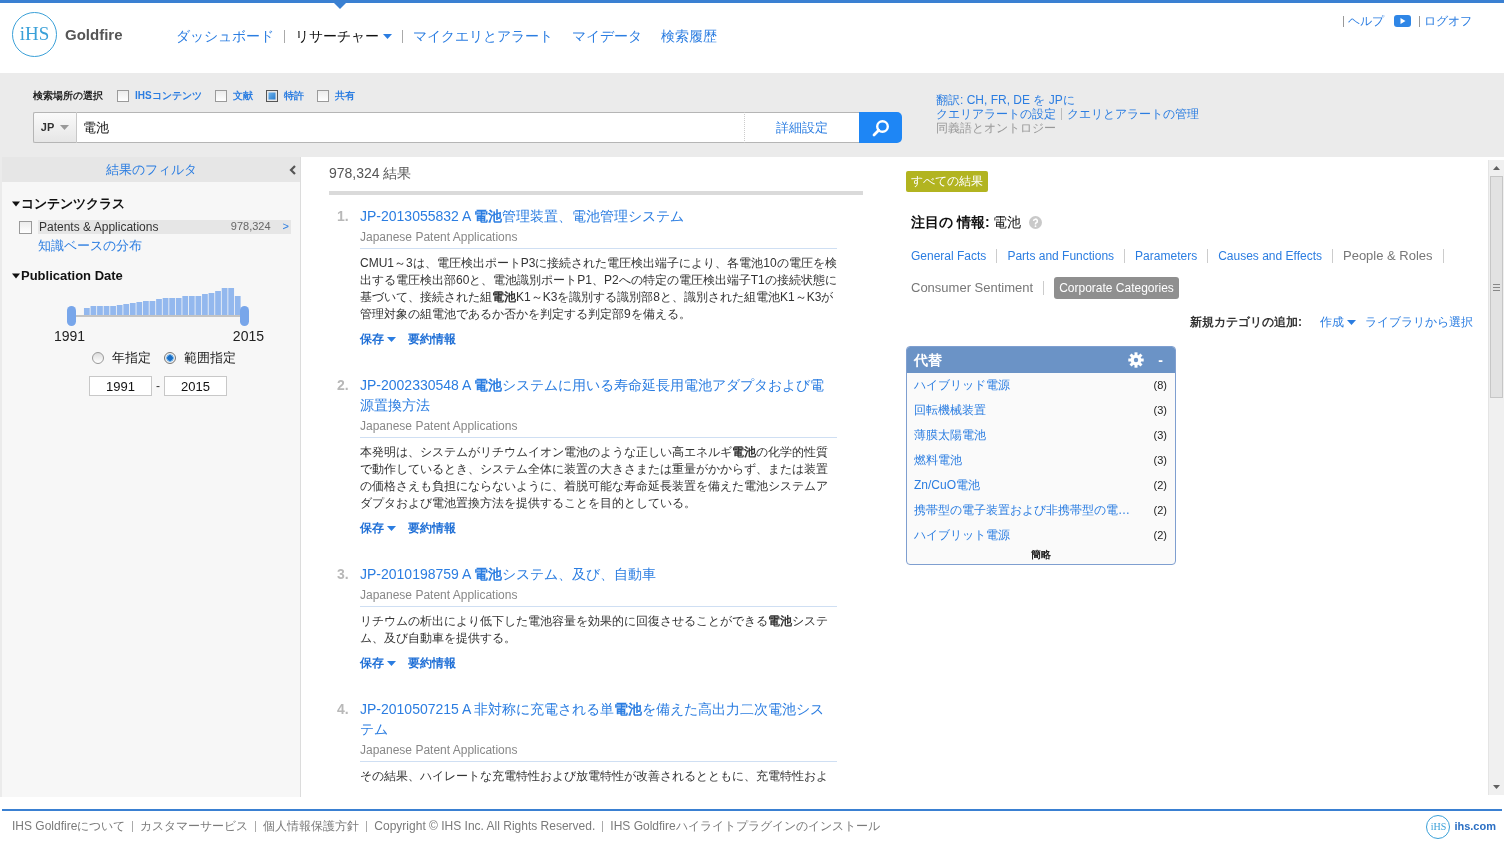  Describe the element at coordinates (1496, 287) in the screenshot. I see `scrollbar-thumb` at that location.